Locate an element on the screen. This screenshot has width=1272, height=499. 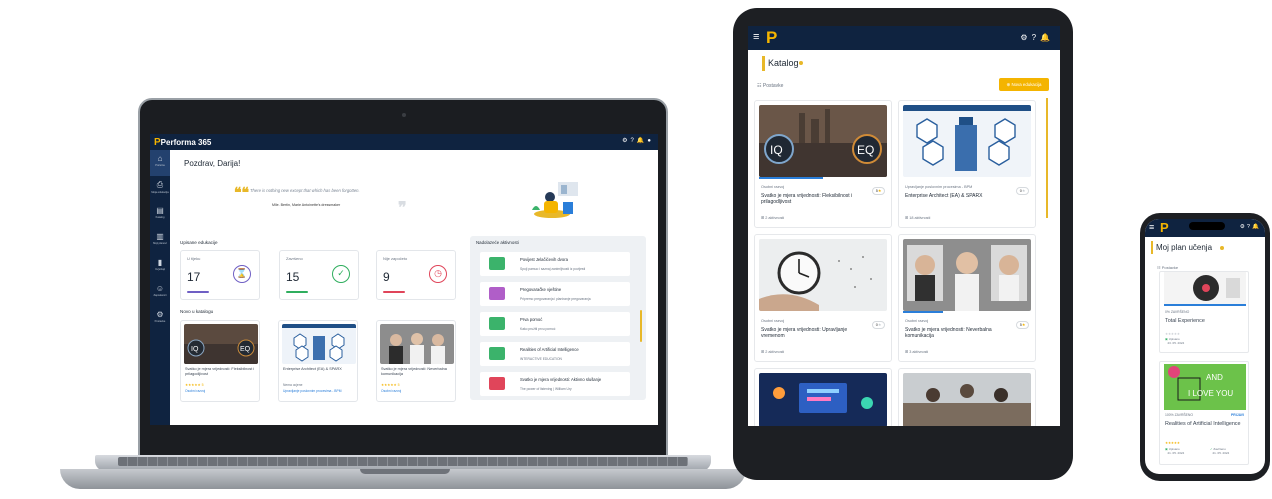
catalog-icon: ▤ is located at coordinates (160, 210).